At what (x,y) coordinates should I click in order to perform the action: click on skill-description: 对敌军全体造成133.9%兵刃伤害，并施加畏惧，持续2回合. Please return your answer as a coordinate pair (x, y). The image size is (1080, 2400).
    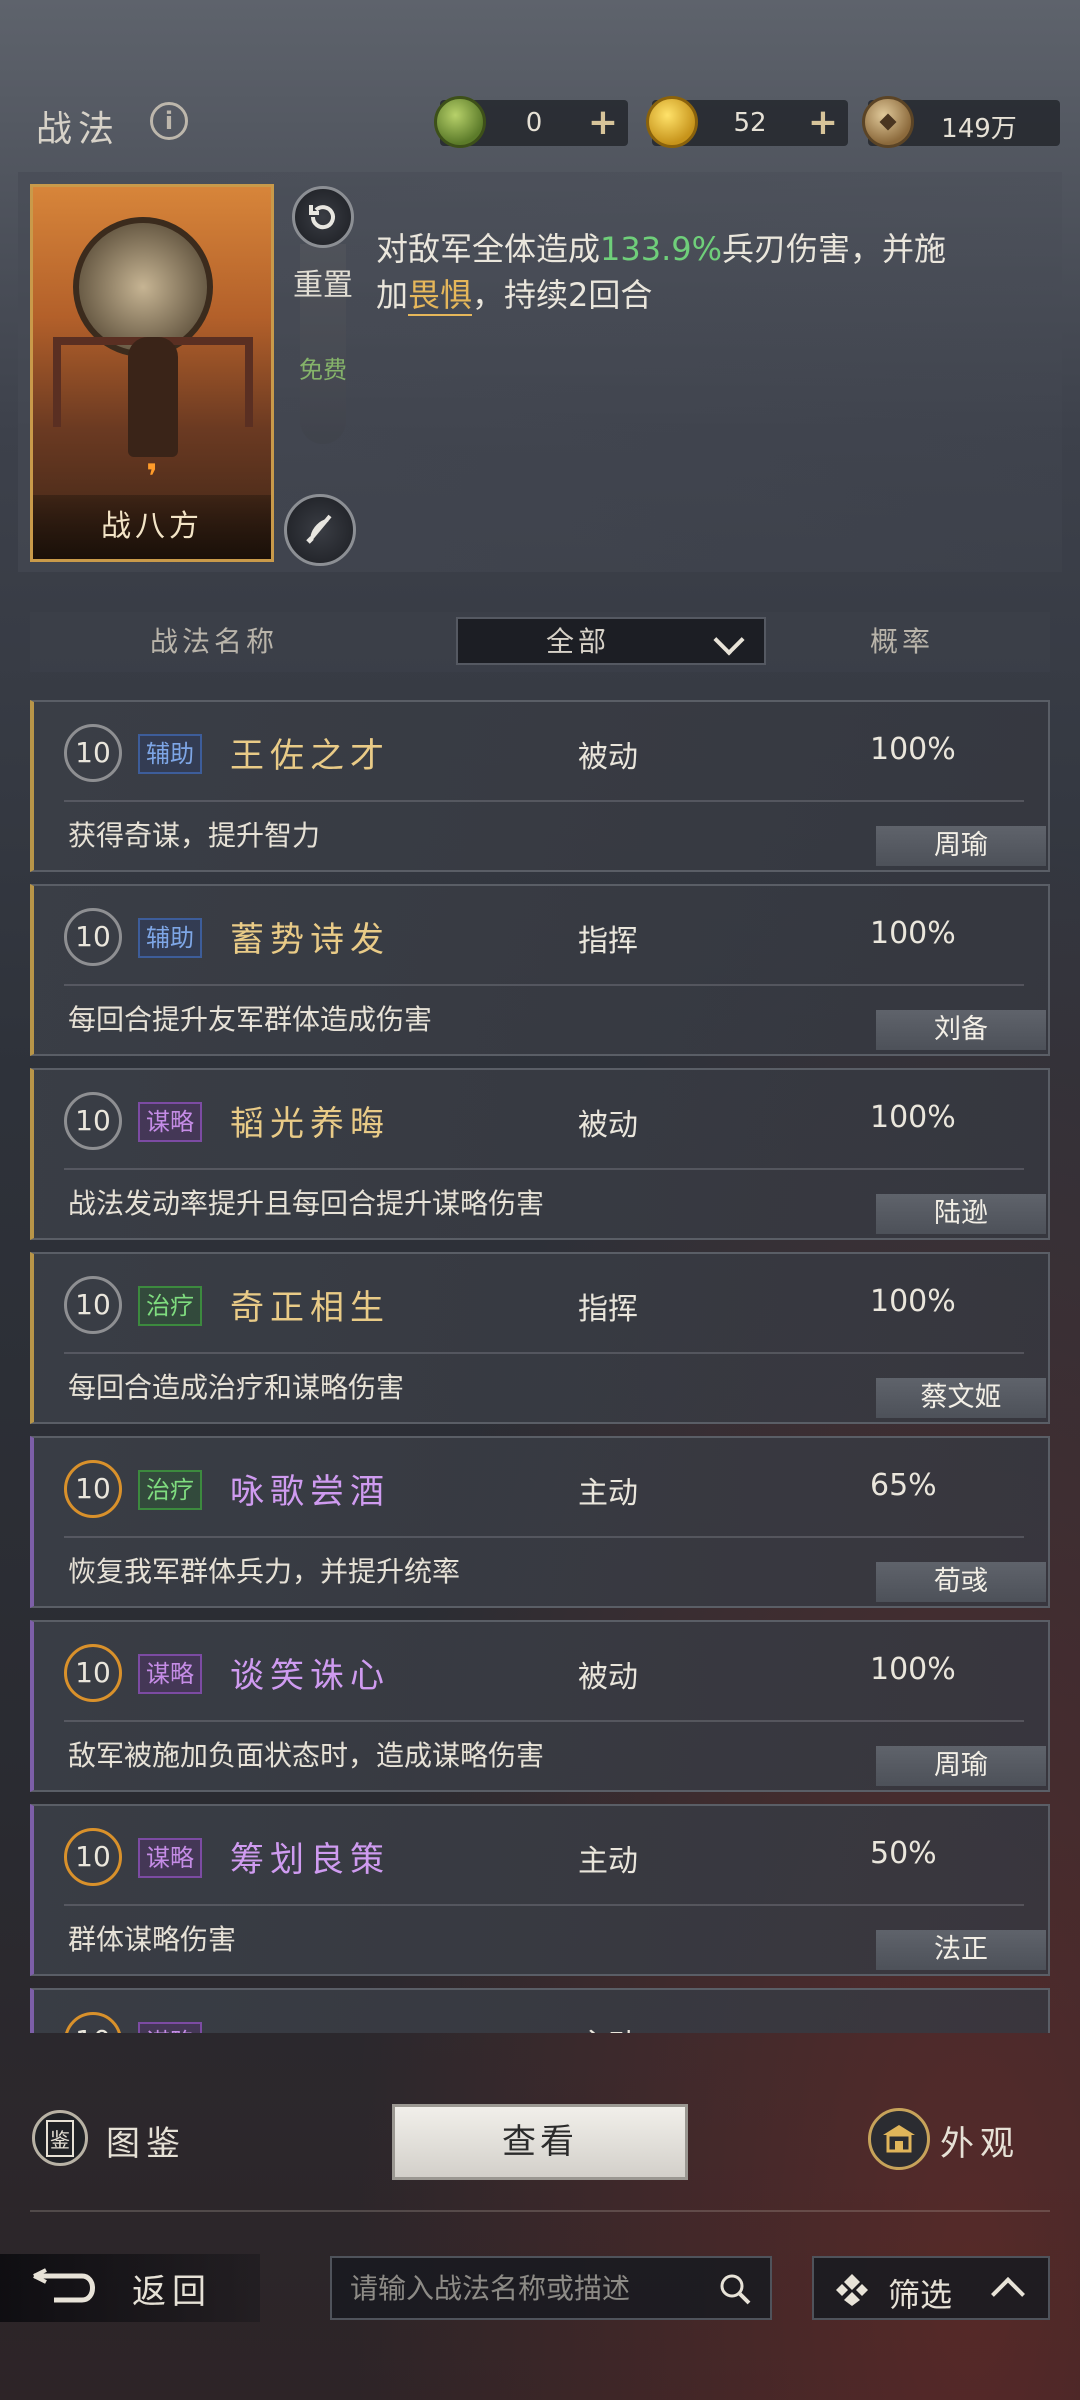
    Looking at the image, I should click on (661, 273).